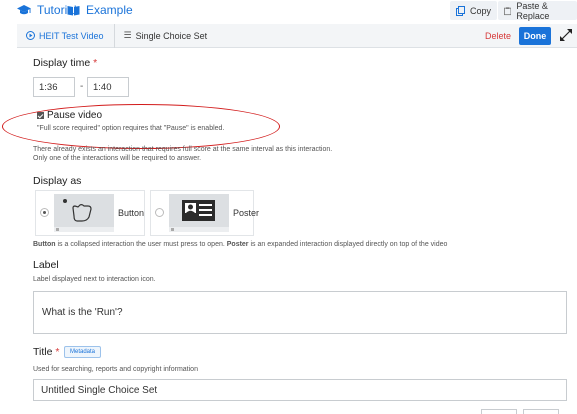 Image resolution: width=577 pixels, height=414 pixels. Describe the element at coordinates (57, 181) in the screenshot. I see `display-as-label: Display as` at that location.